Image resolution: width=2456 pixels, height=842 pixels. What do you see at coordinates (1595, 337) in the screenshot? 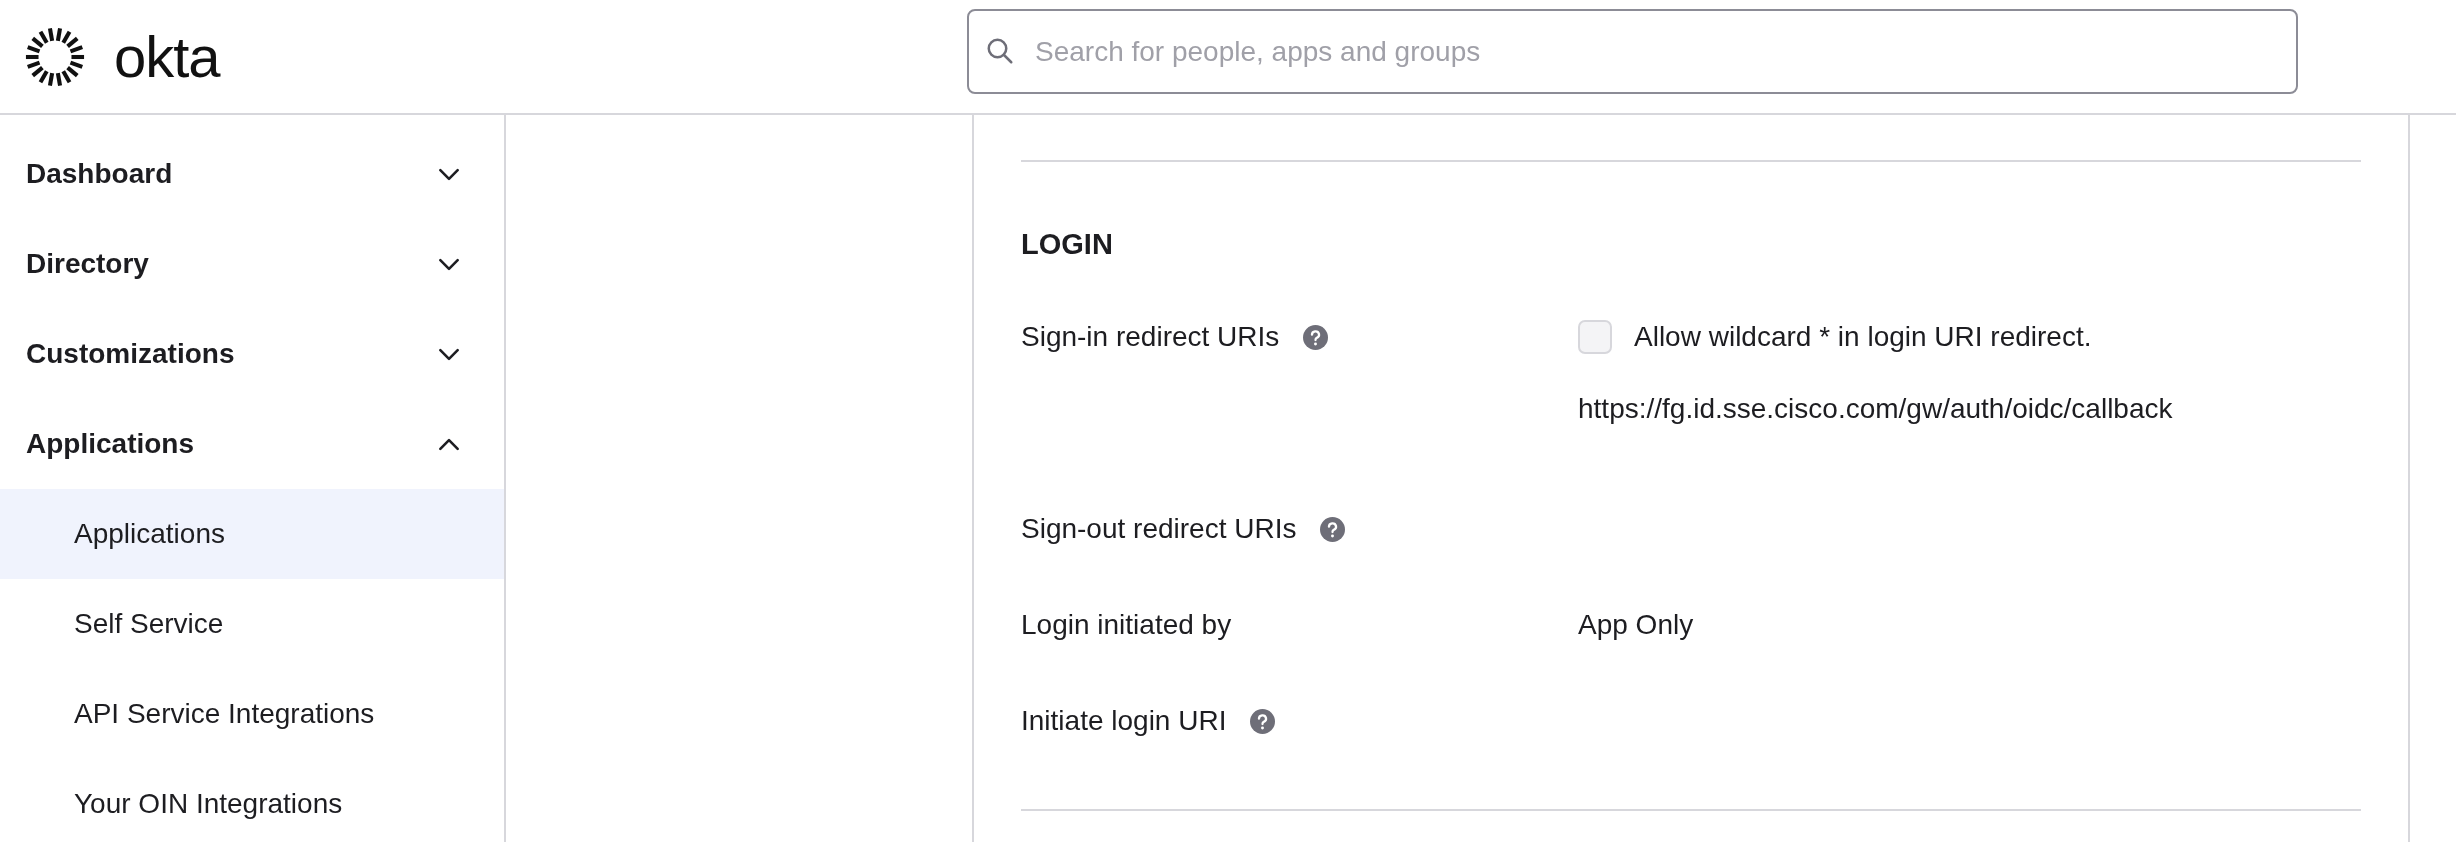
I see `checkbox` at bounding box center [1595, 337].